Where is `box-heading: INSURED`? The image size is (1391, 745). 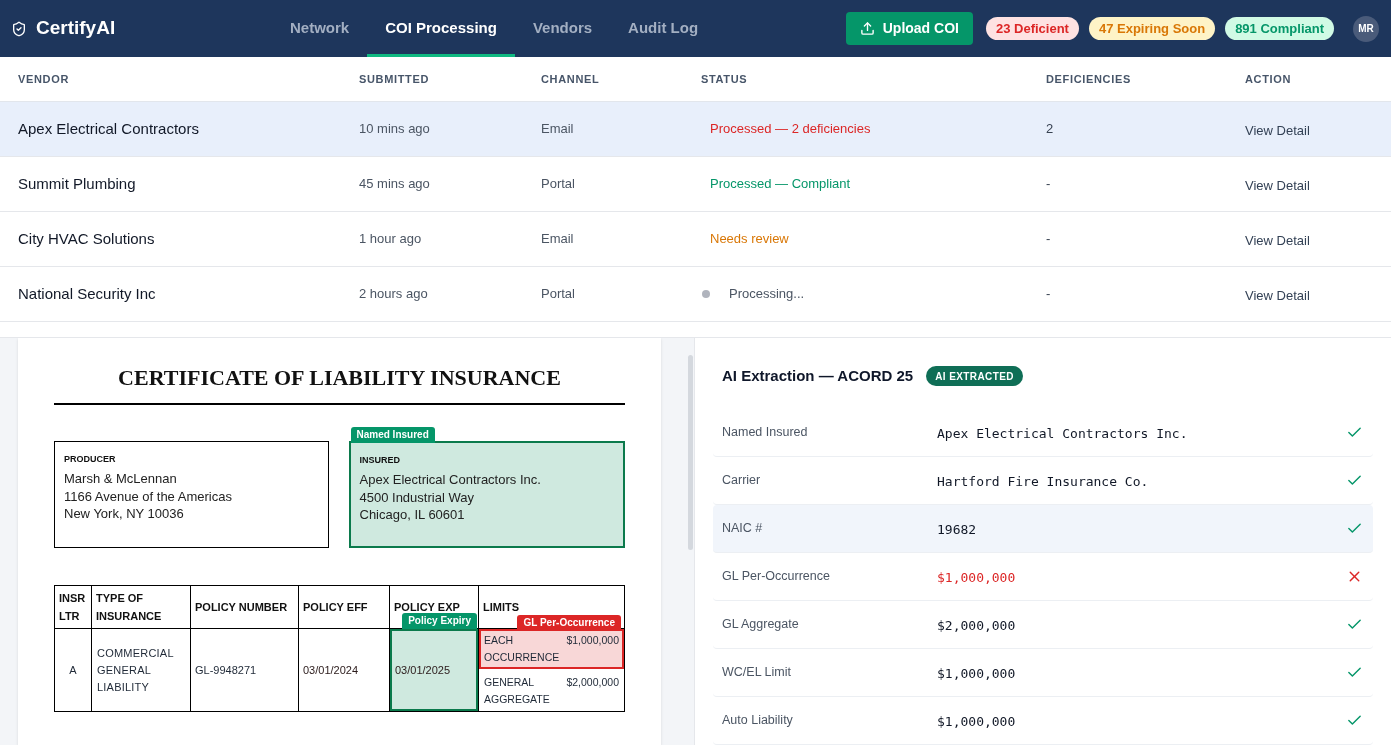
box-heading: INSURED is located at coordinates (380, 460).